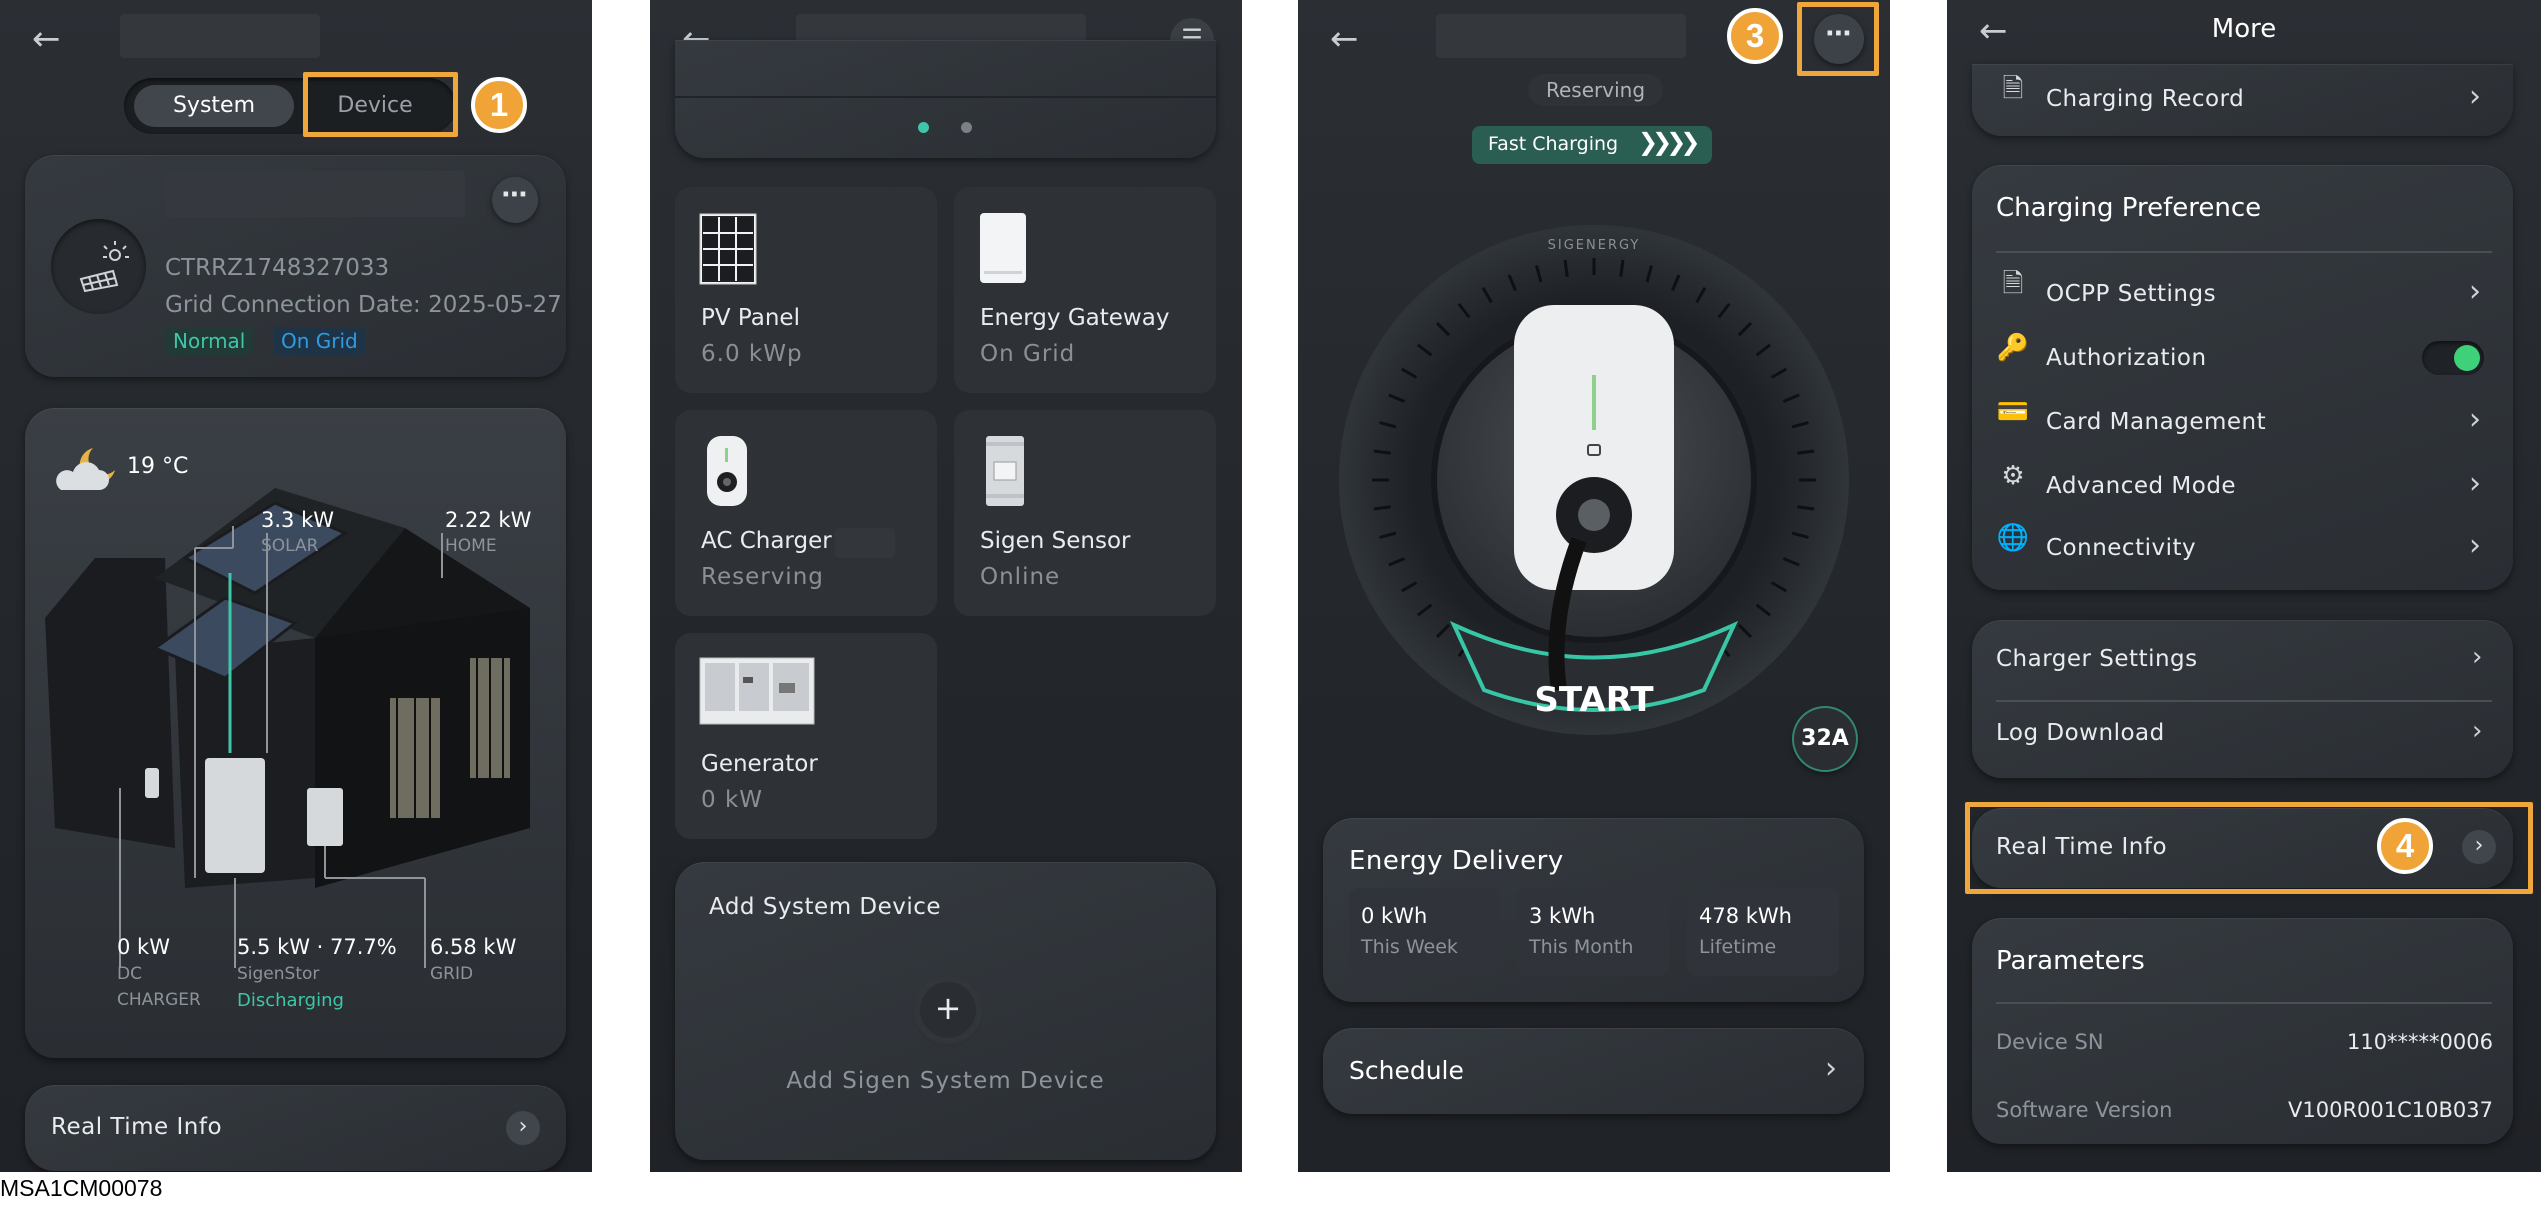 The image size is (2541, 1207). What do you see at coordinates (1075, 318) in the screenshot?
I see `device-name: Energy Gateway` at bounding box center [1075, 318].